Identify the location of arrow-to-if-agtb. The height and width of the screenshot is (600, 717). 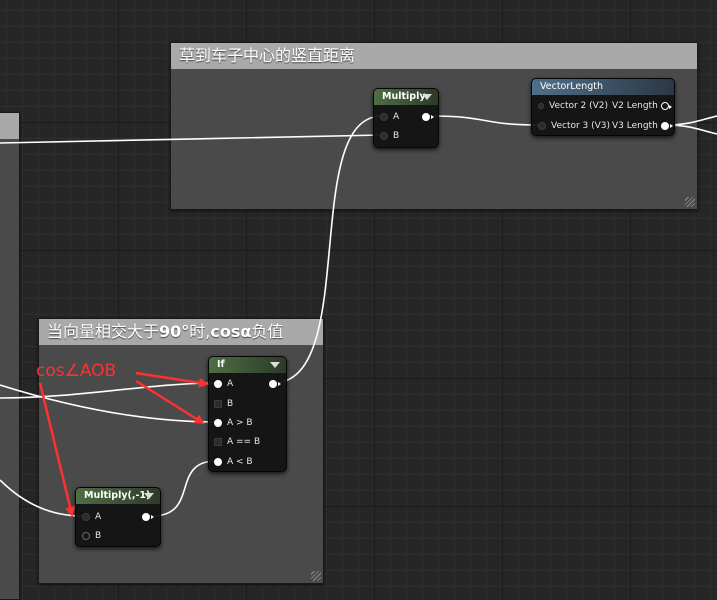
(170, 402).